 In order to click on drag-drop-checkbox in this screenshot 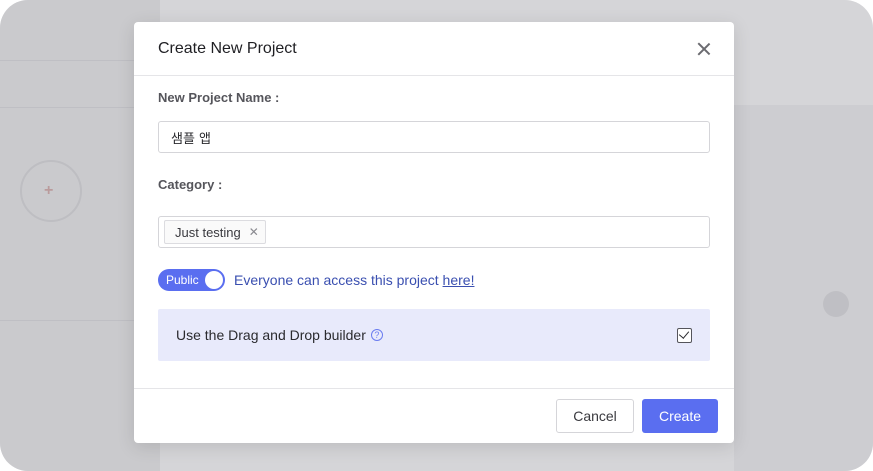, I will do `click(684, 335)`.